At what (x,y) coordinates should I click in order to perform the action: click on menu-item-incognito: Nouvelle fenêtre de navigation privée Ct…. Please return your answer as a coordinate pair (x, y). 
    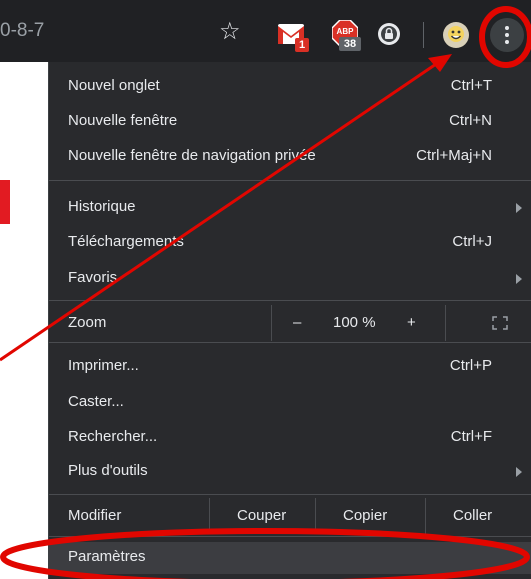
    Looking at the image, I should click on (290, 157).